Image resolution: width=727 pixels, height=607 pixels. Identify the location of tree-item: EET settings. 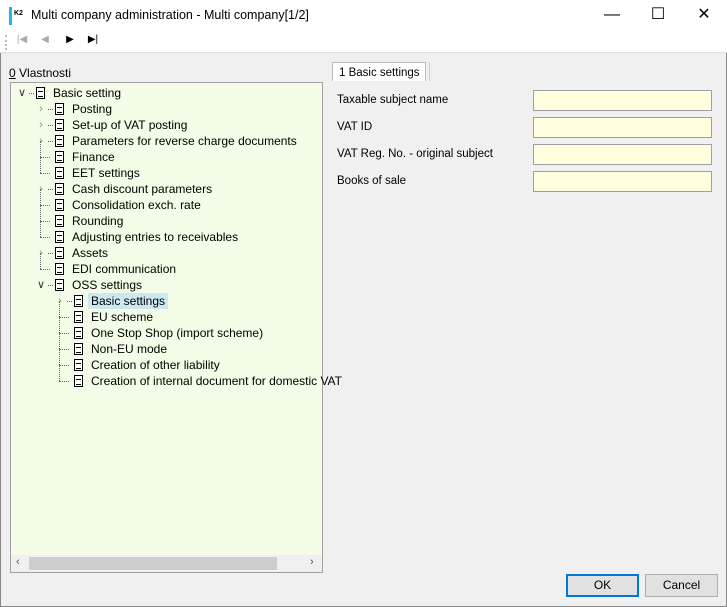
(161, 169).